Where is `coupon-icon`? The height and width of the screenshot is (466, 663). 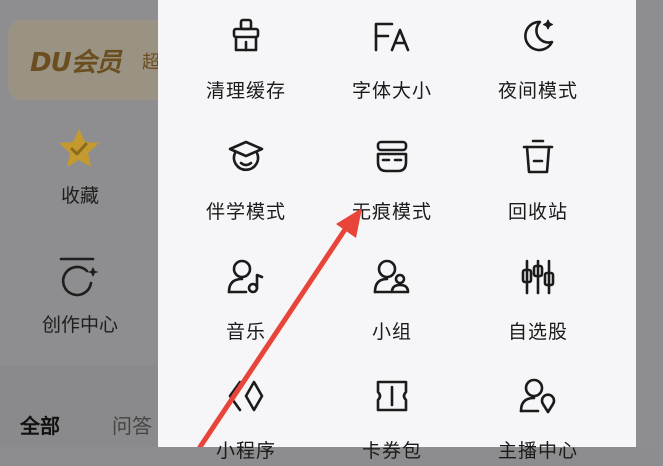
coupon-icon is located at coordinates (392, 396).